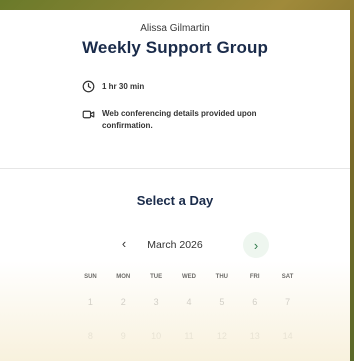 The height and width of the screenshot is (361, 354). I want to click on calendar-day-disabled: 9, so click(123, 336).